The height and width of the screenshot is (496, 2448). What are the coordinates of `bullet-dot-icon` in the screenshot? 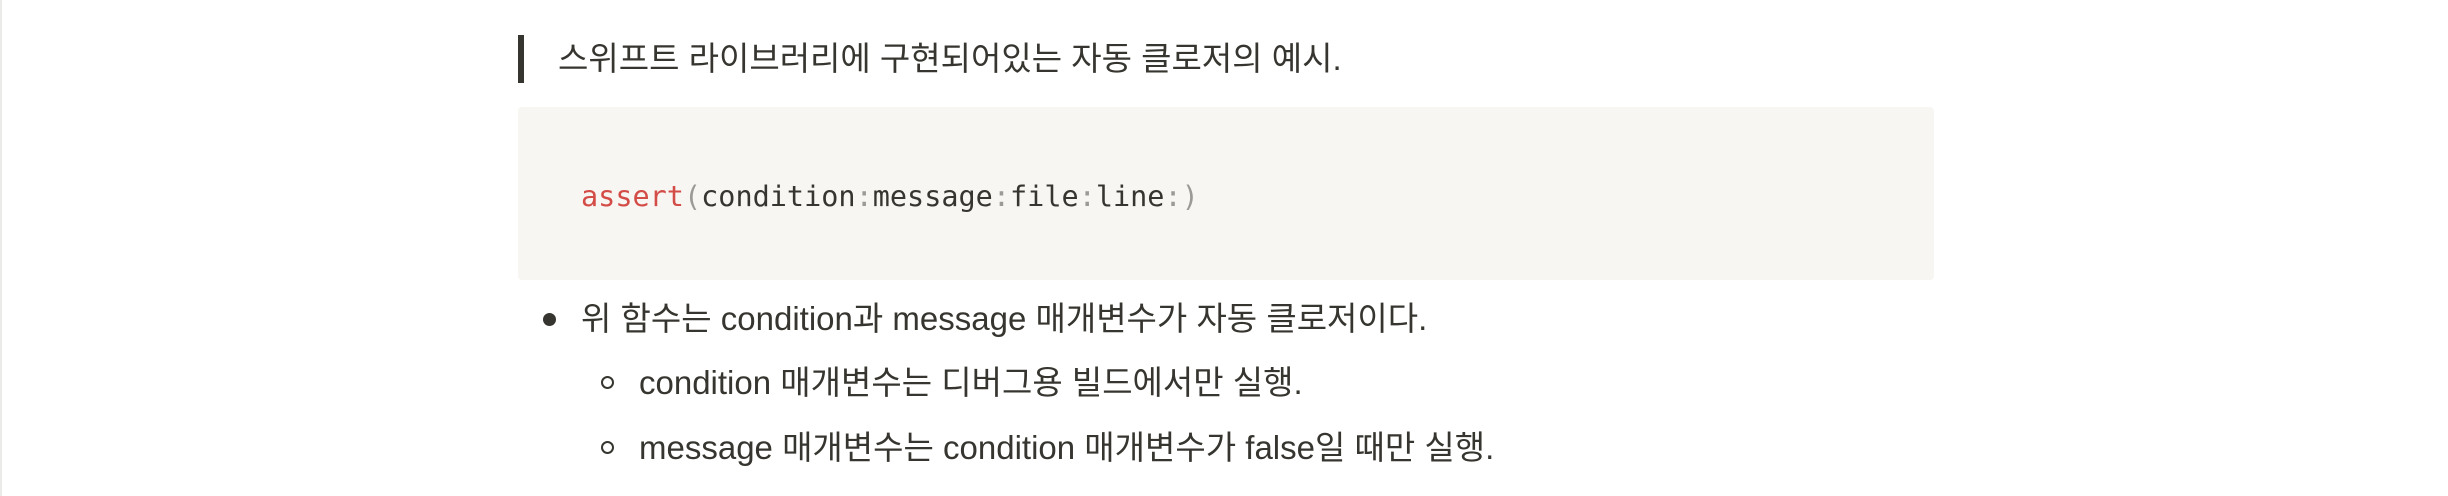 It's located at (549, 319).